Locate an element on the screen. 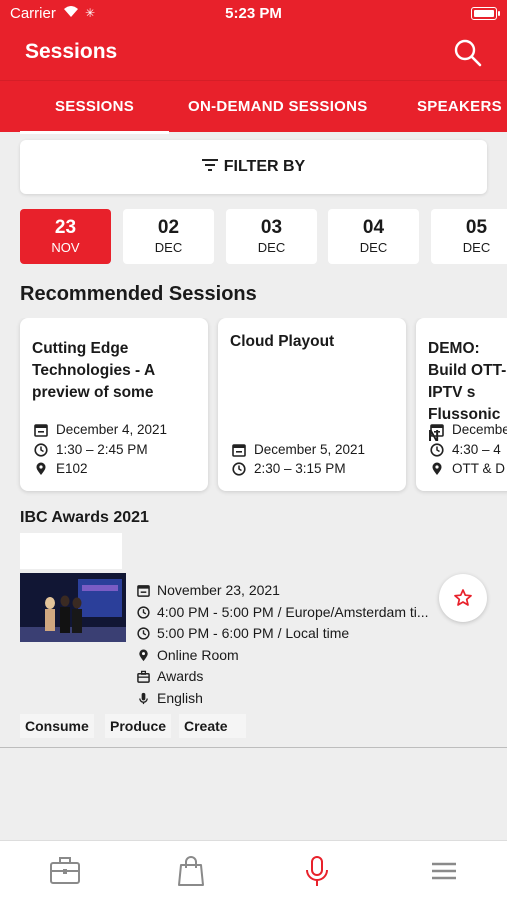  session-location-text: OTT & D is located at coordinates (479, 468).